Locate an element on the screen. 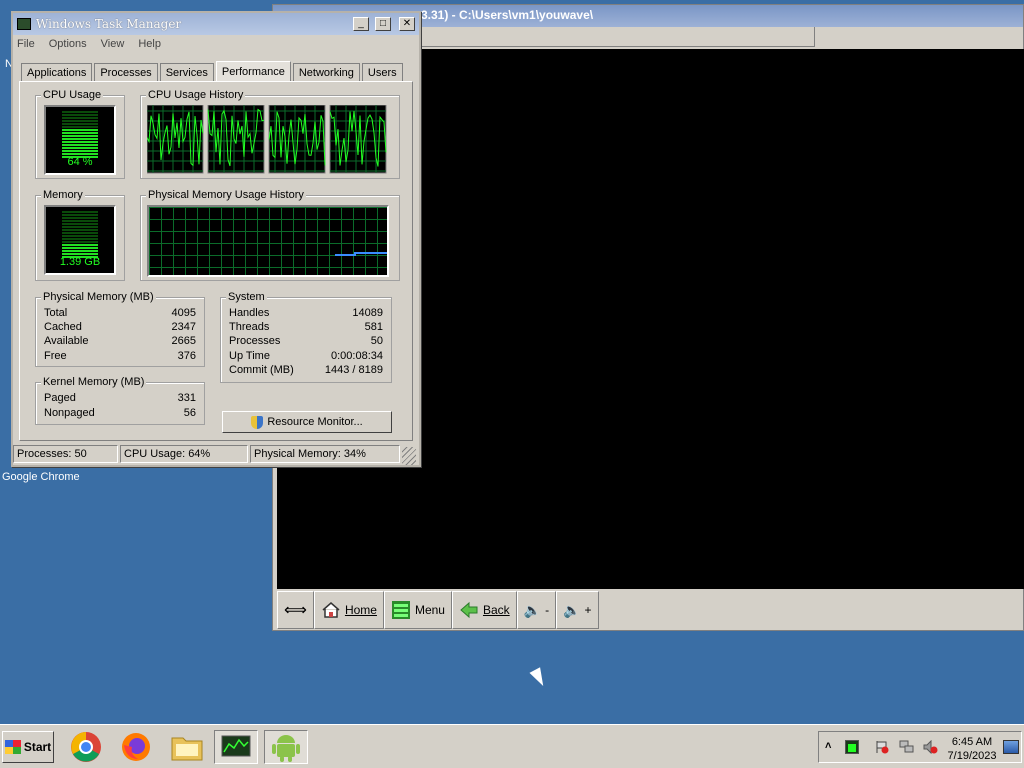 The width and height of the screenshot is (1024, 768). show-desktop-icon is located at coordinates (1011, 747).